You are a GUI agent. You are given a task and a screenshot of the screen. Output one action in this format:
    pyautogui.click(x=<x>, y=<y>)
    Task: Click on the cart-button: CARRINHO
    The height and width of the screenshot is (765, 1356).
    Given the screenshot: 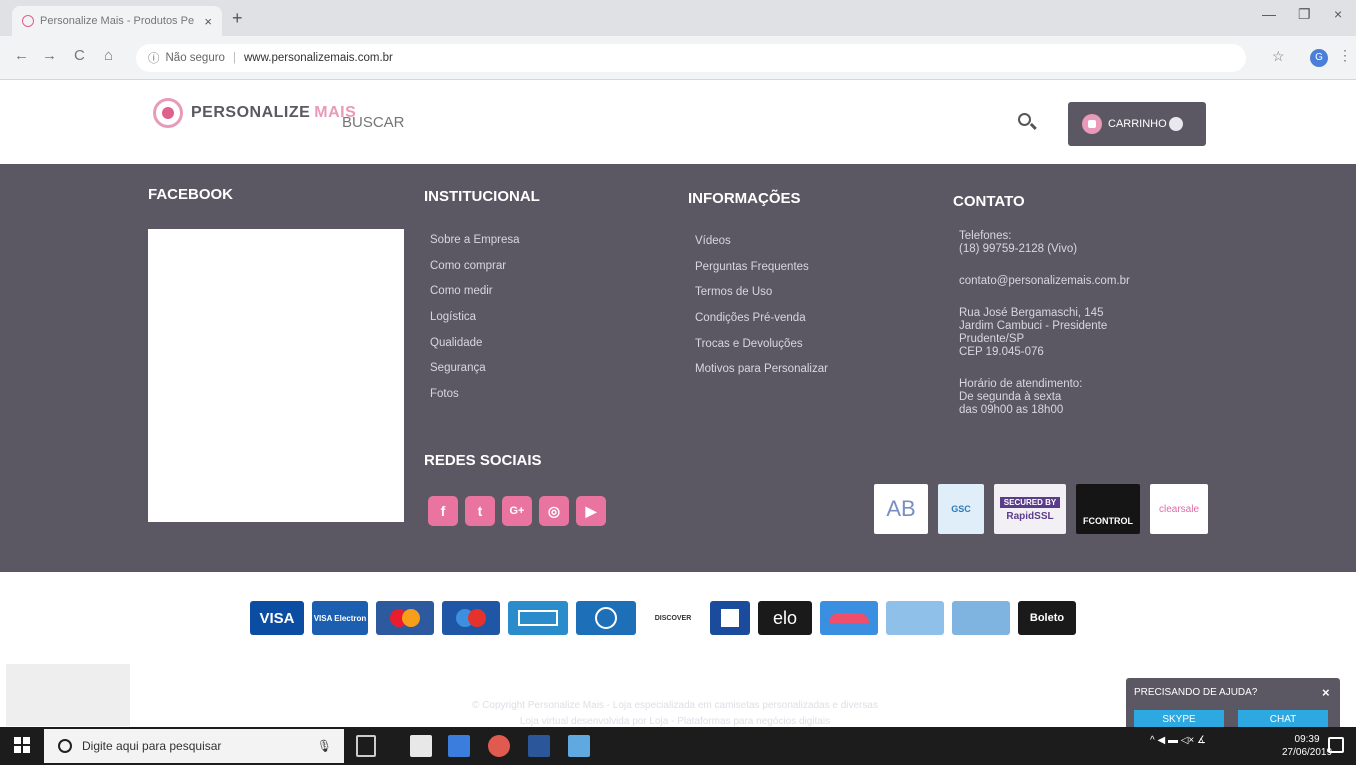 What is the action you would take?
    pyautogui.click(x=1137, y=124)
    